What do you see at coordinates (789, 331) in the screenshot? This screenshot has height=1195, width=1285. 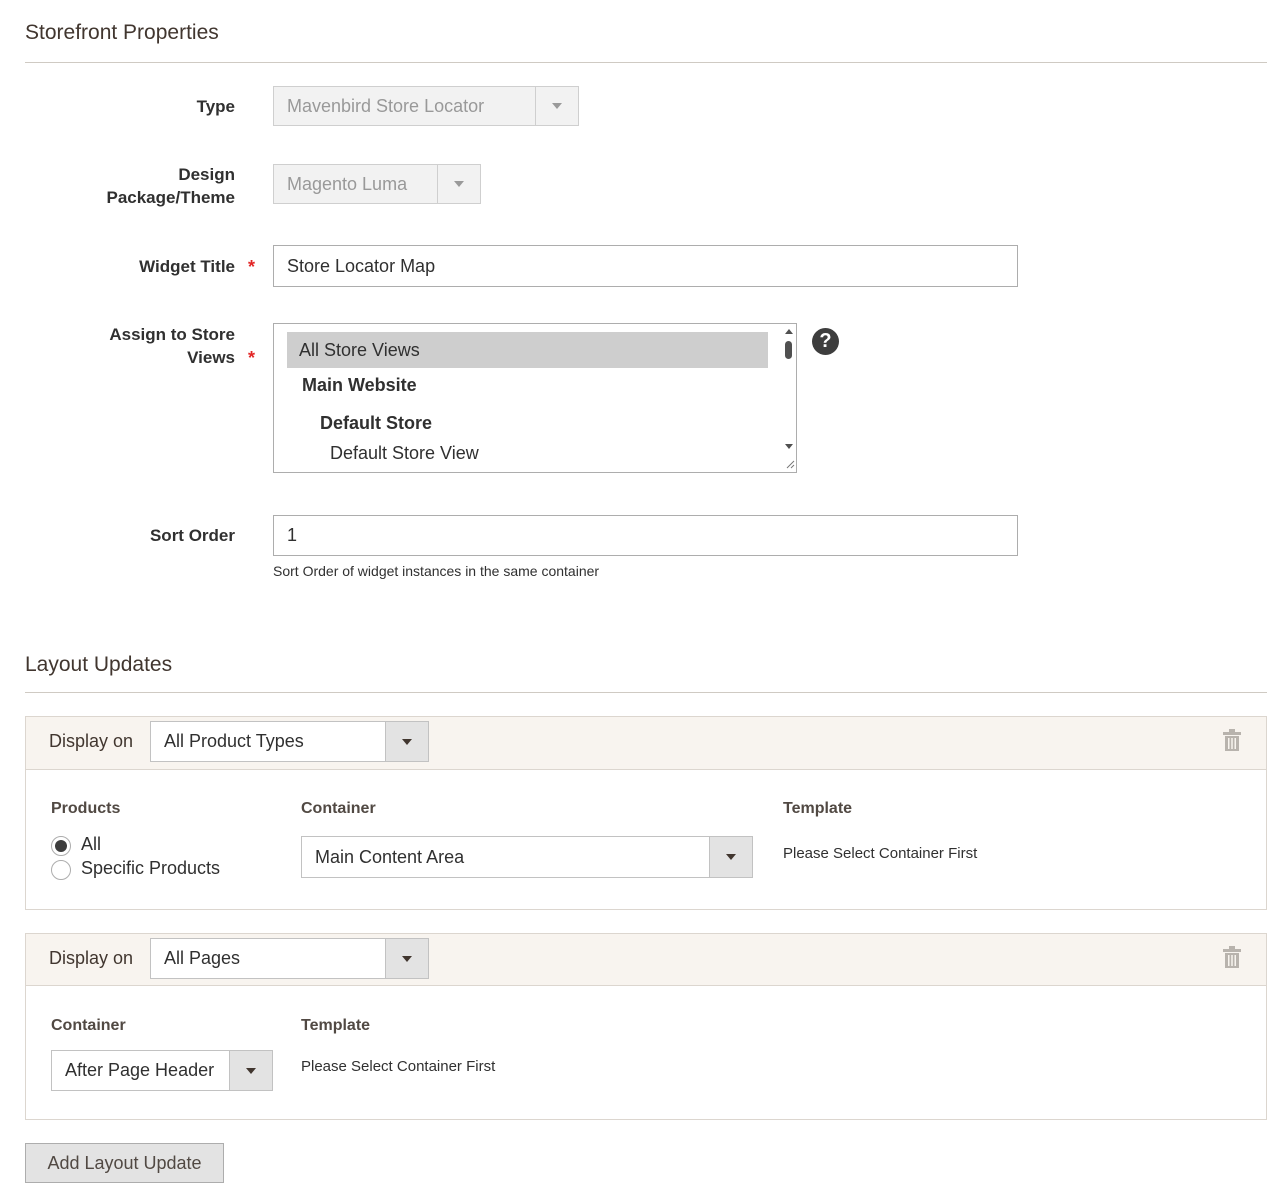 I see `scroll-up-icon` at bounding box center [789, 331].